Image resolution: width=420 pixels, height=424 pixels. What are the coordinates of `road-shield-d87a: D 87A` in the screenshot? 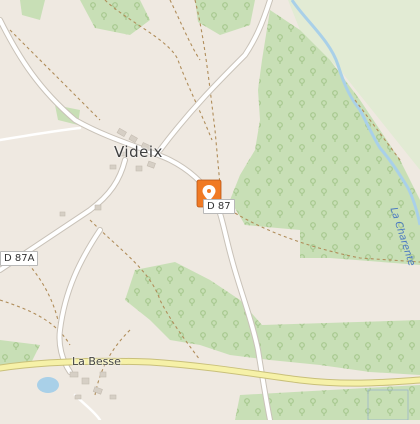 It's located at (19, 258).